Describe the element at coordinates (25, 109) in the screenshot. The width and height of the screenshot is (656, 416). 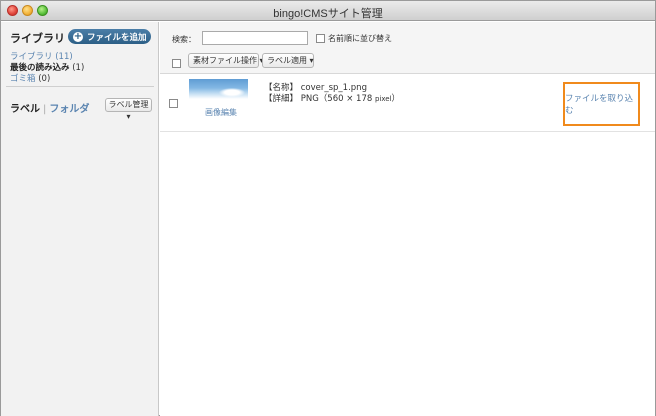
I see `tab-label: ラベル` at that location.